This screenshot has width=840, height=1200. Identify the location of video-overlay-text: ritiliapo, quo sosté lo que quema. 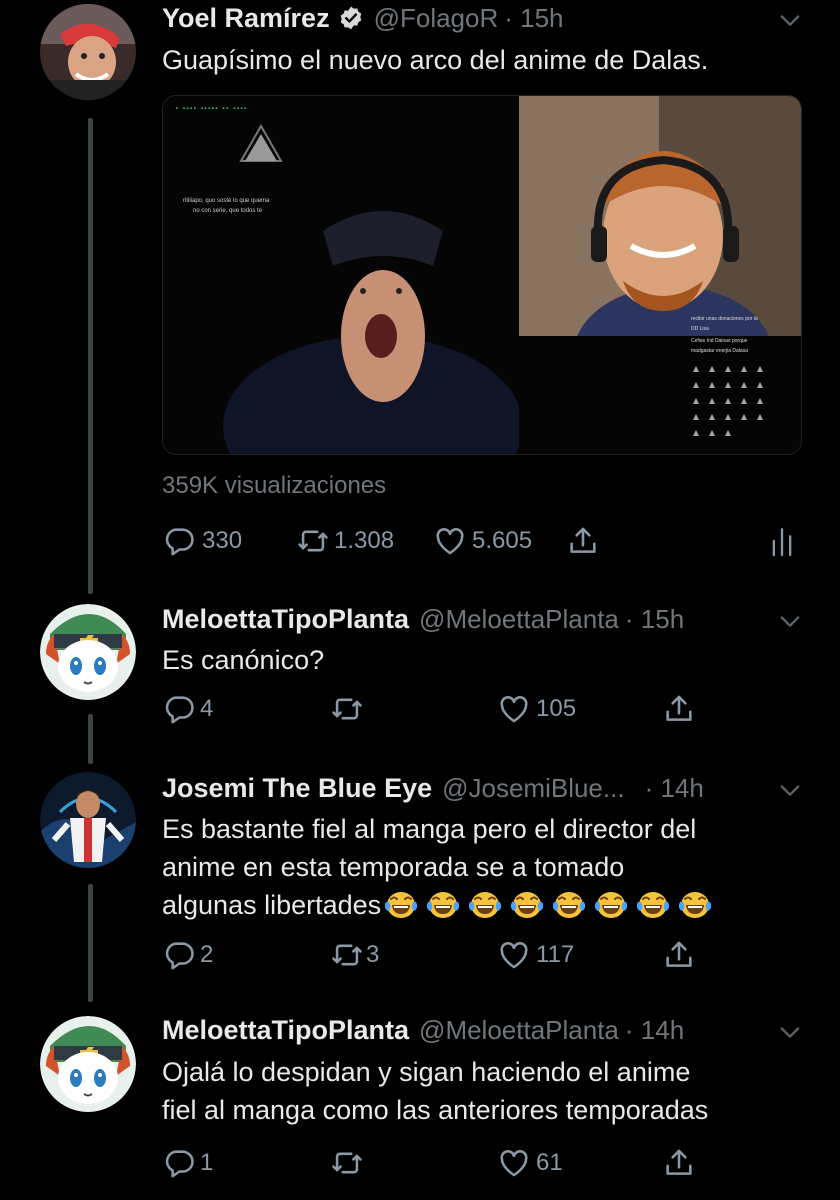
(226, 201).